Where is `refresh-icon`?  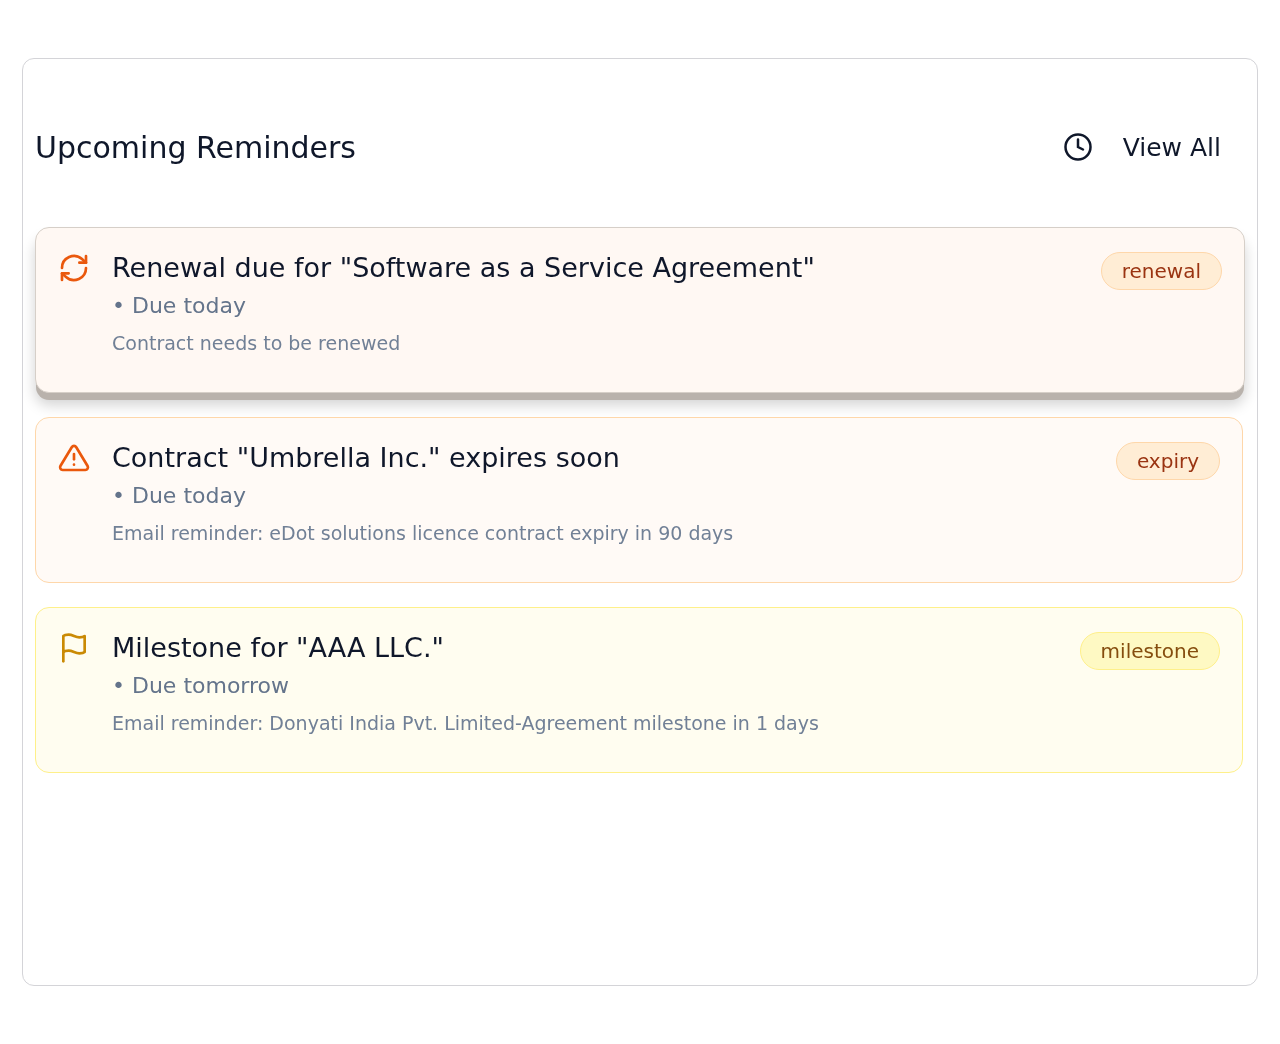 refresh-icon is located at coordinates (74, 268).